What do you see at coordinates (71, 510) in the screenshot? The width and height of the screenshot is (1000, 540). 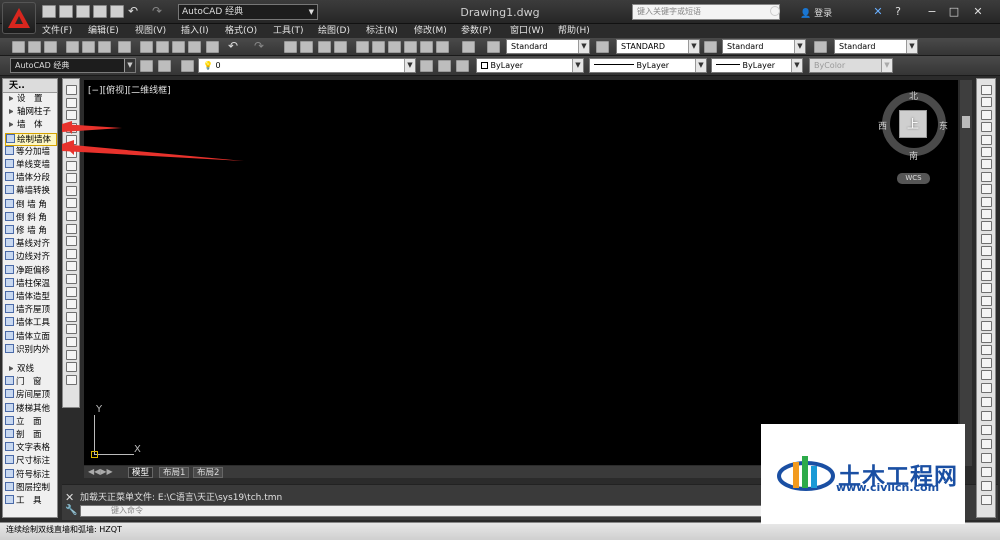 I see `wrench-icon: 🔧` at bounding box center [71, 510].